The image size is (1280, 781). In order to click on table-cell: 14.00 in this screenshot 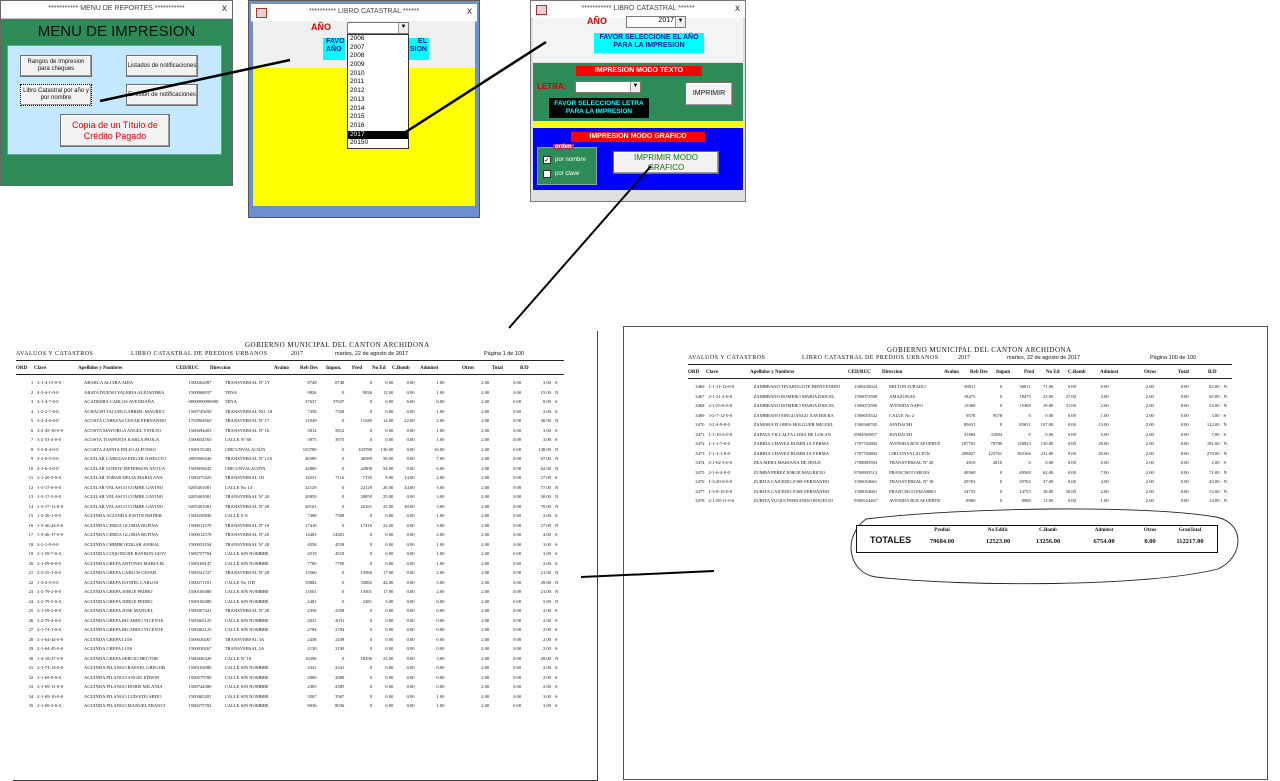, I will do `click(388, 421)`.